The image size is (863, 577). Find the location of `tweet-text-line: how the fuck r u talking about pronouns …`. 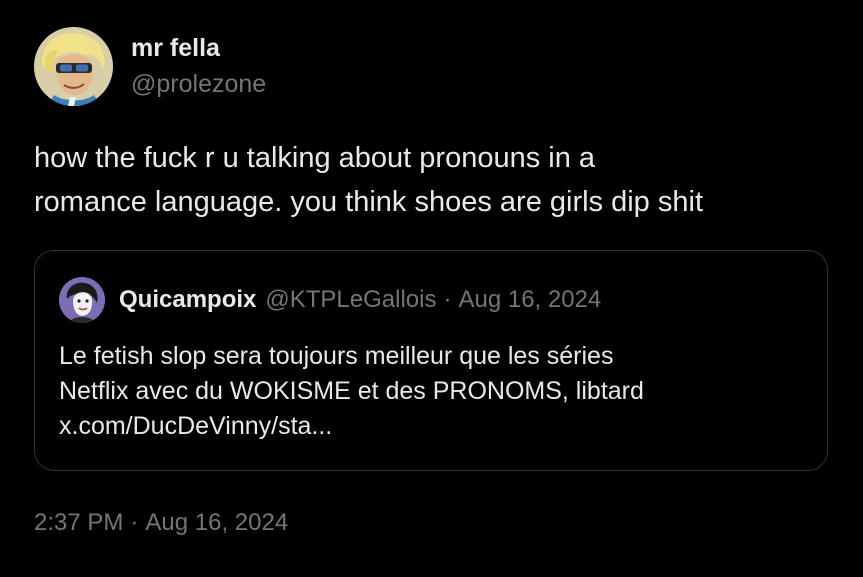

tweet-text-line: how the fuck r u talking about pronouns … is located at coordinates (315, 158).